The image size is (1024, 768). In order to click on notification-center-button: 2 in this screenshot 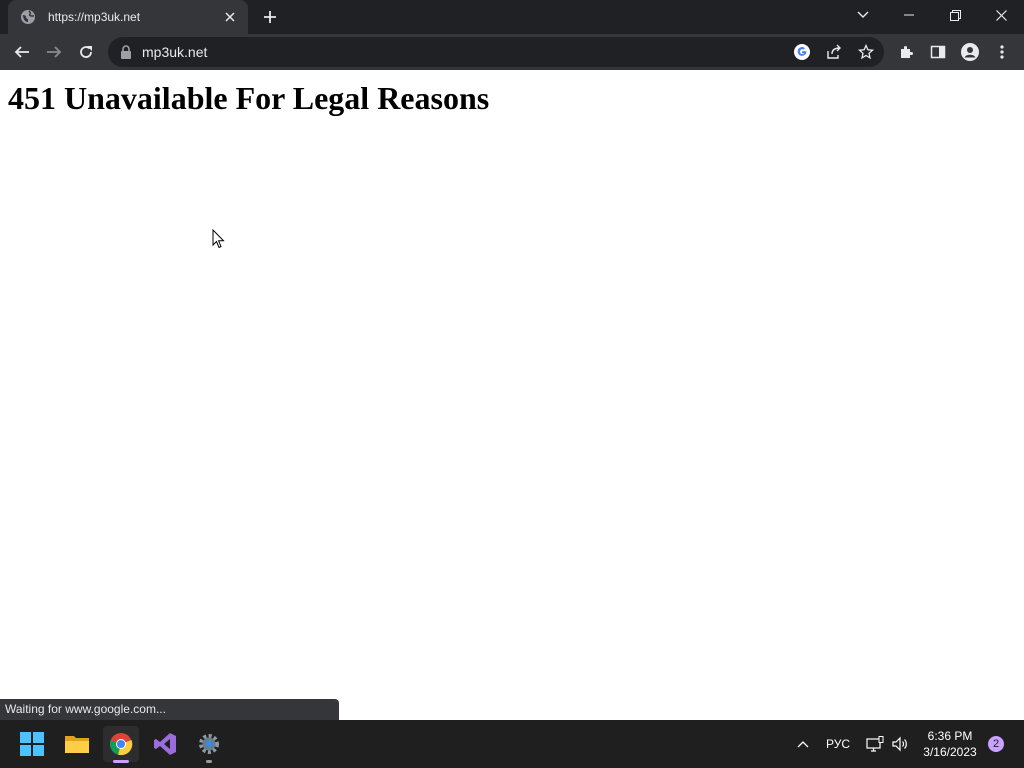, I will do `click(996, 744)`.